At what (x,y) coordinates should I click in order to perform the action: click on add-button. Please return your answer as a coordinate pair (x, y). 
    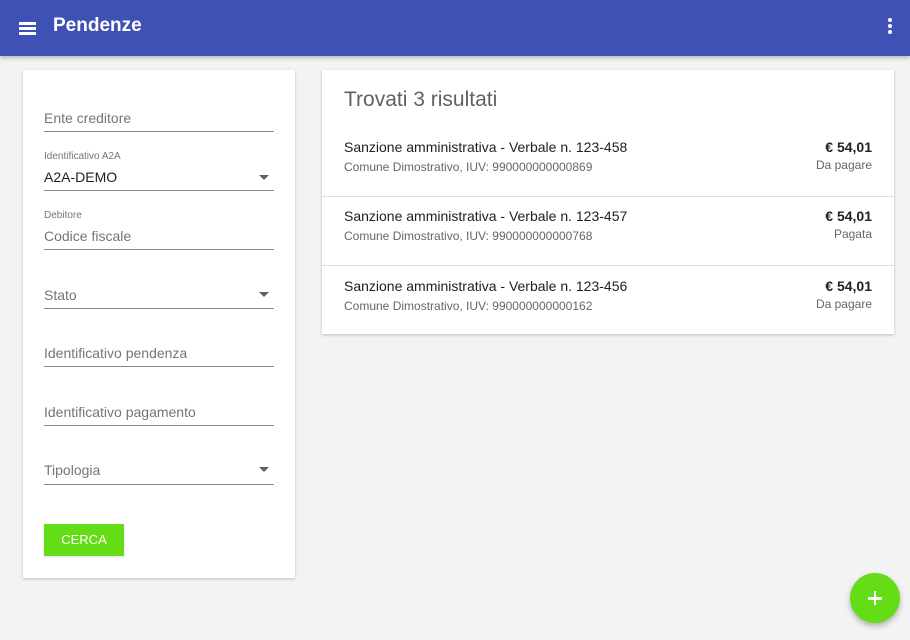
    Looking at the image, I should click on (875, 598).